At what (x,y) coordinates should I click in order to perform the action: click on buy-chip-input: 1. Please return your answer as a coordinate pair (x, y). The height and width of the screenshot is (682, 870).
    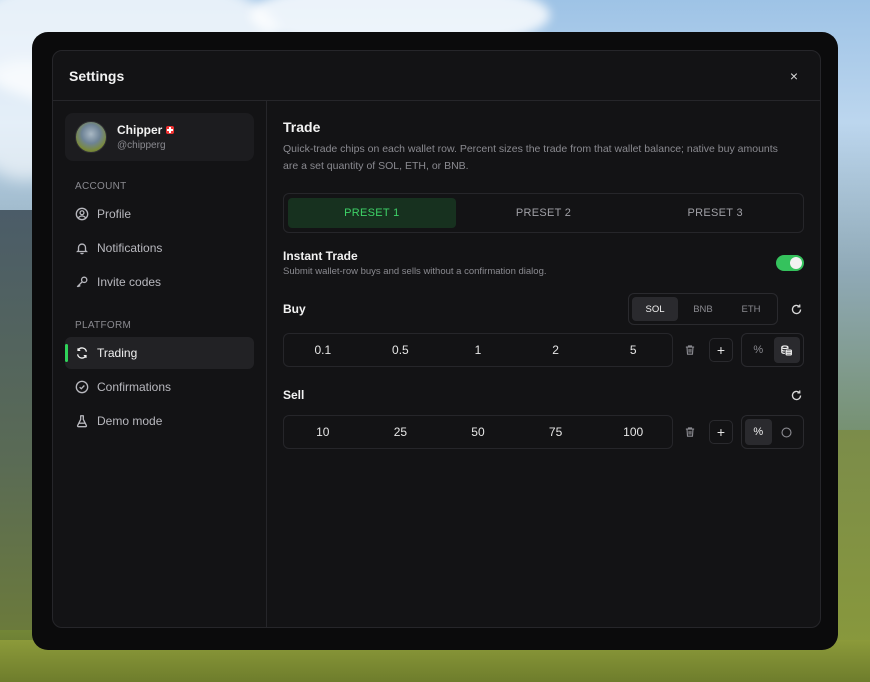
    Looking at the image, I should click on (478, 350).